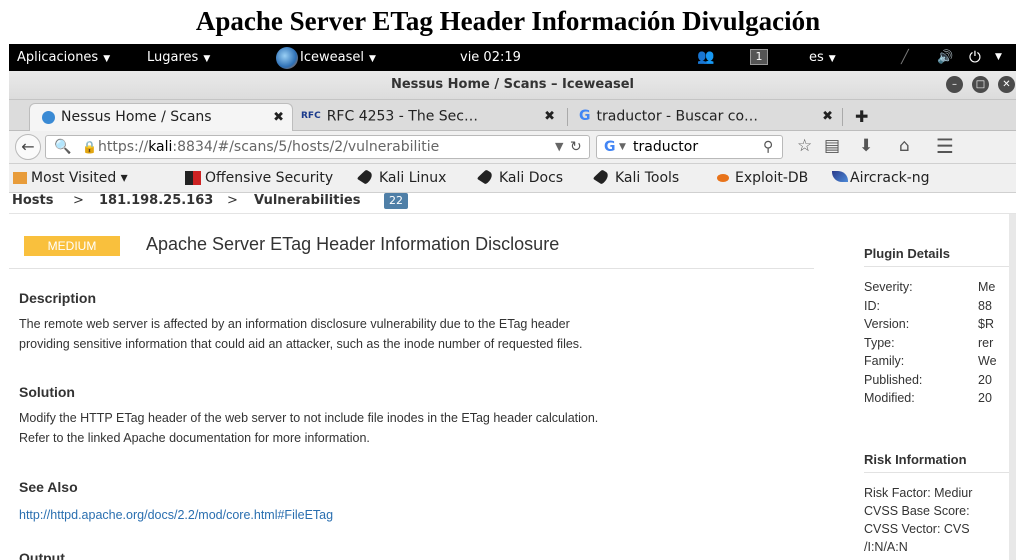 The width and height of the screenshot is (1016, 560). I want to click on window-title: Nessus Home / Scans – Iceweasel, so click(512, 84).